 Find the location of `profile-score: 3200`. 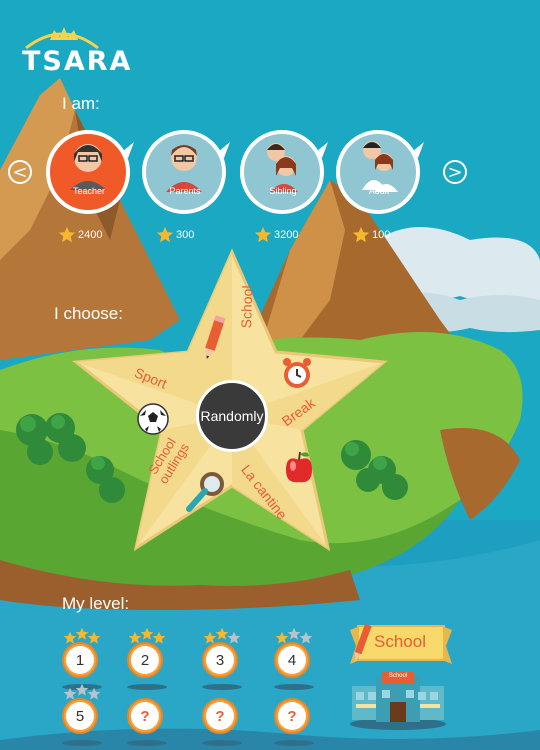

profile-score: 3200 is located at coordinates (276, 235).